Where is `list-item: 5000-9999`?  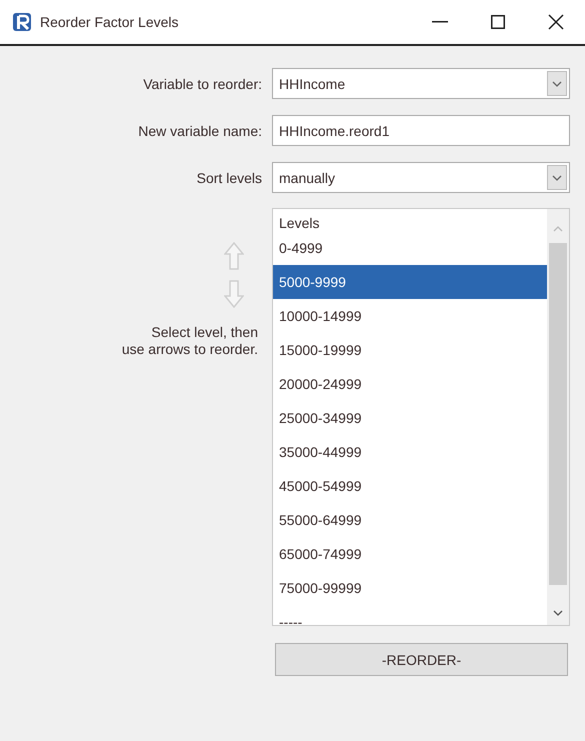
list-item: 5000-9999 is located at coordinates (410, 282).